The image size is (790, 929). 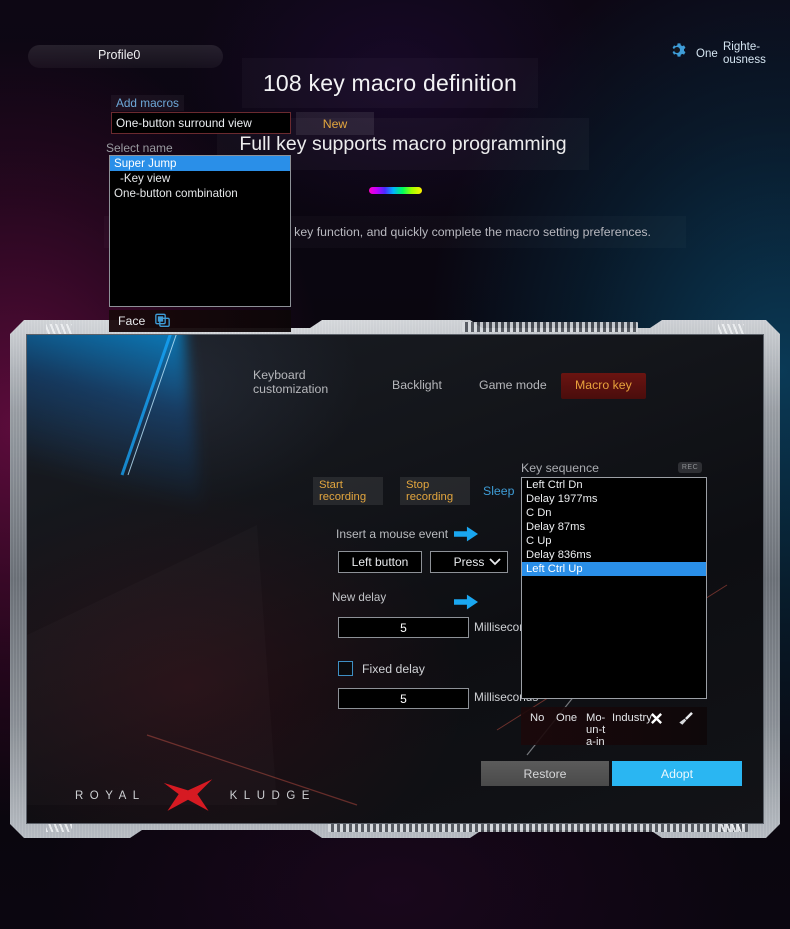 What do you see at coordinates (110, 796) in the screenshot?
I see `brand-left-text: ROYAL` at bounding box center [110, 796].